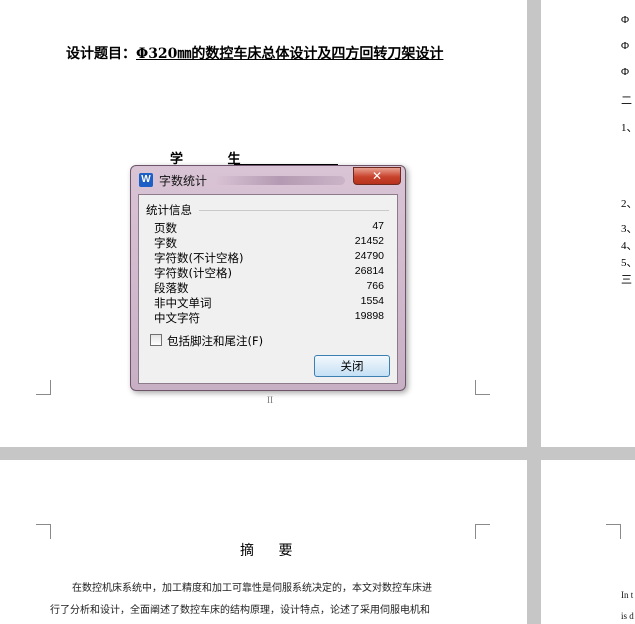 The width and height of the screenshot is (635, 624). Describe the element at coordinates (627, 595) in the screenshot. I see `english-line: In t` at that location.